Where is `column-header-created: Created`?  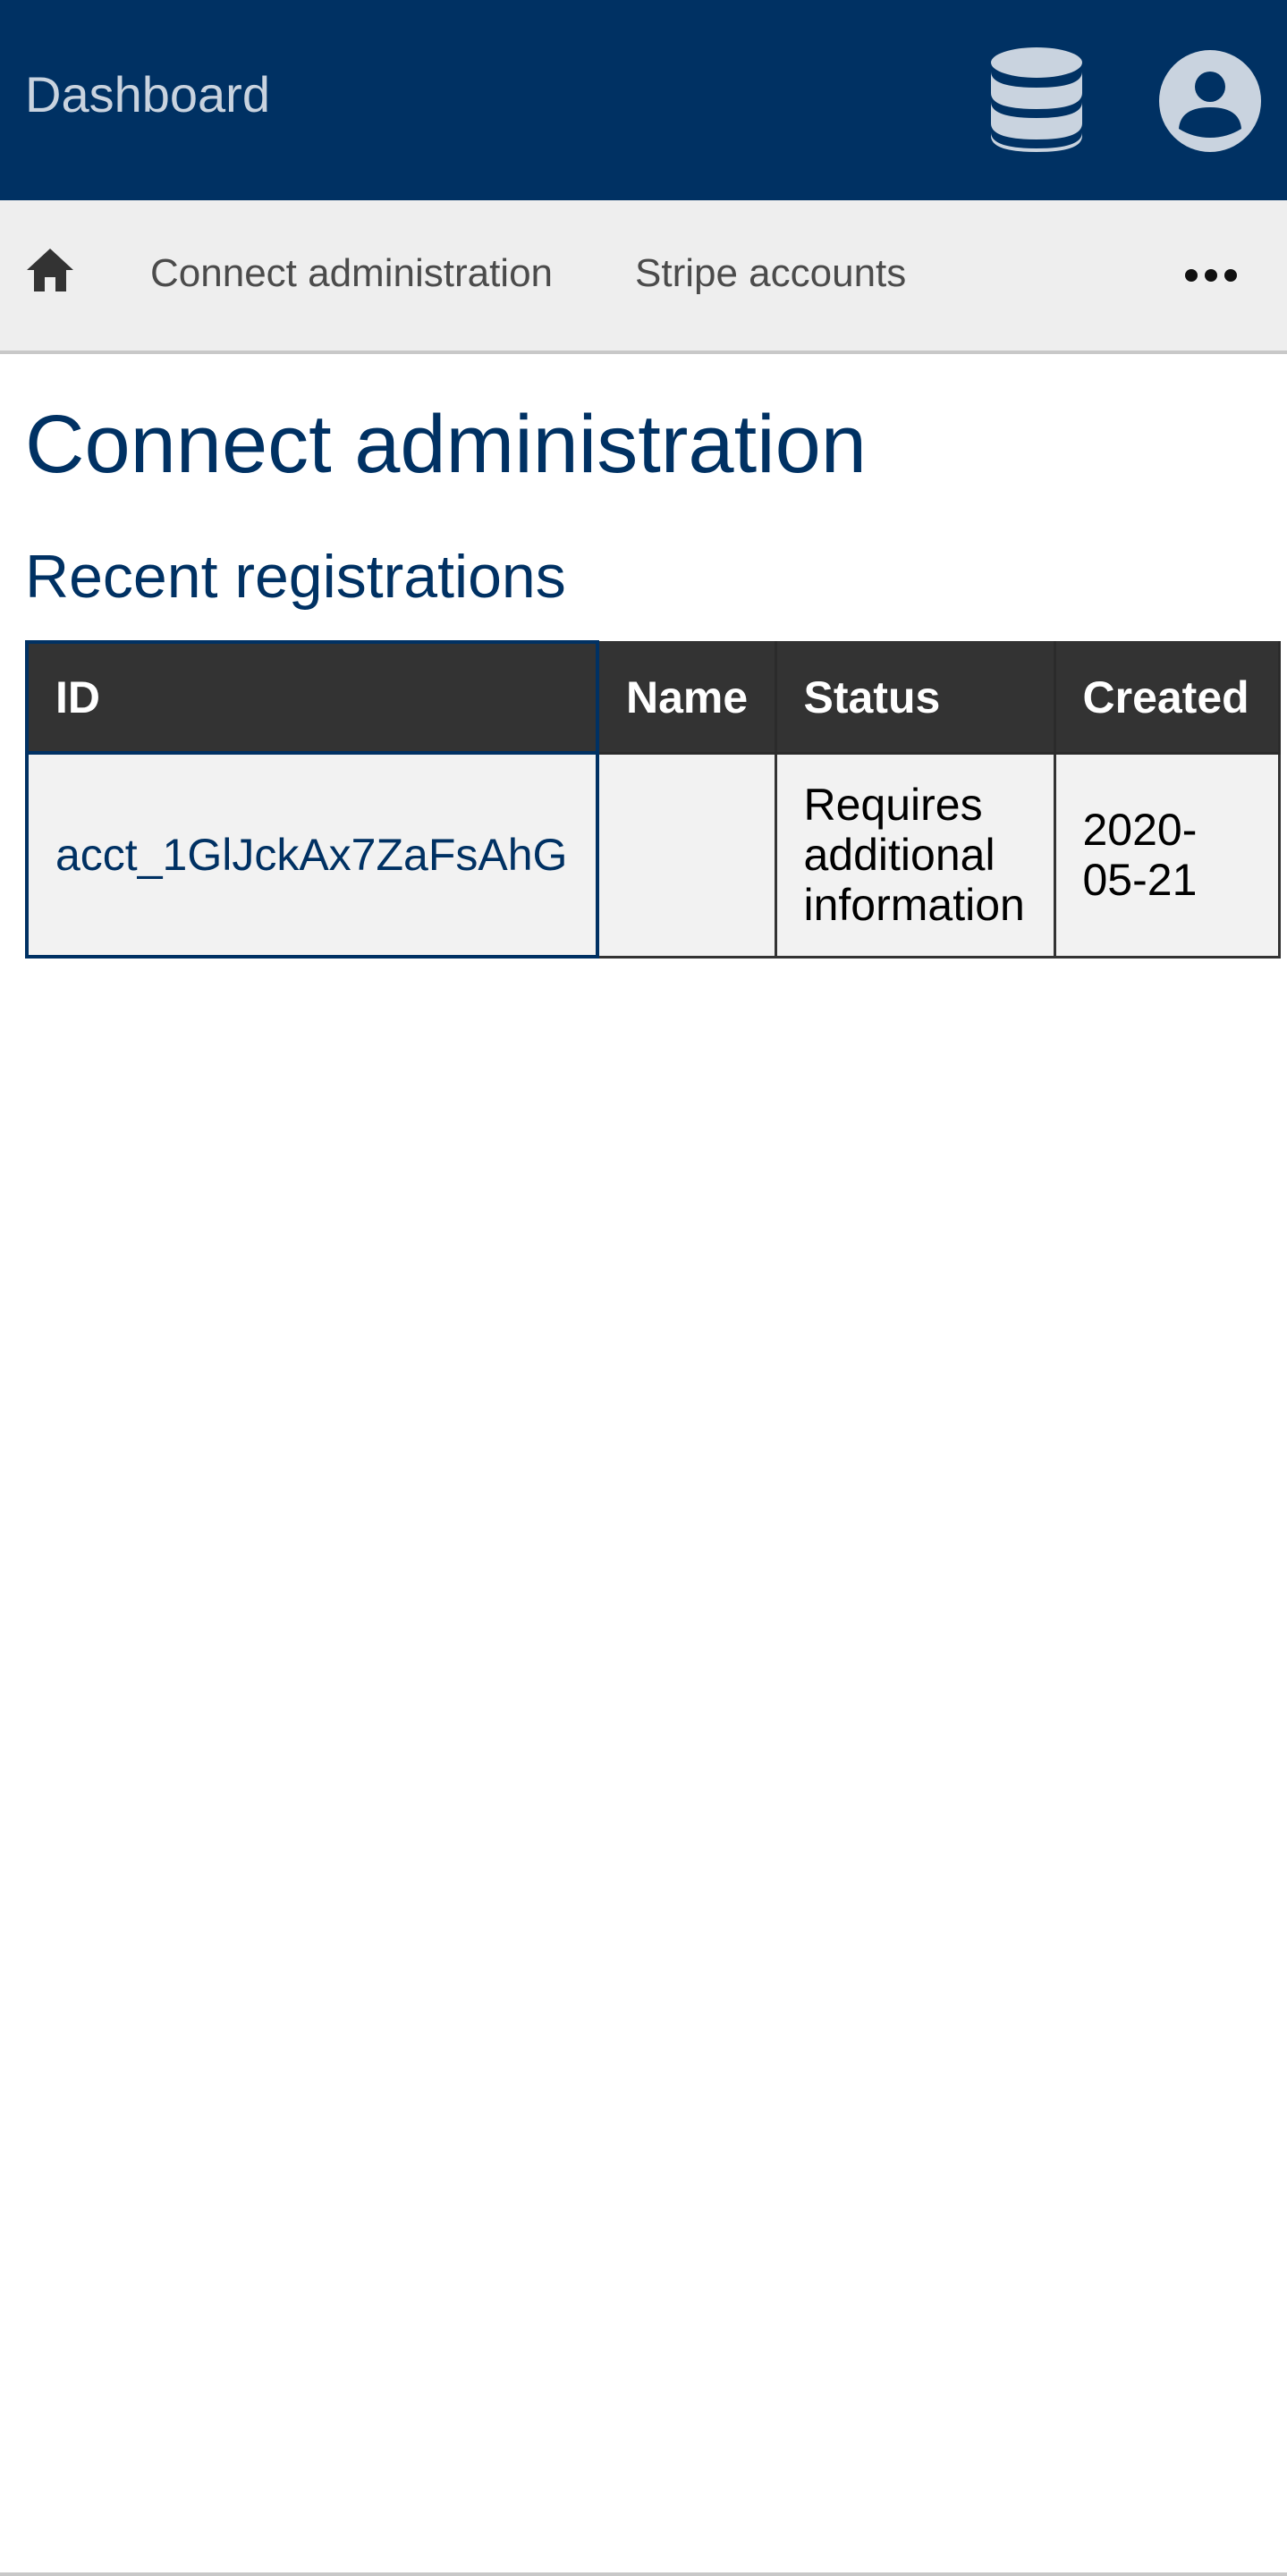 column-header-created: Created is located at coordinates (1167, 697).